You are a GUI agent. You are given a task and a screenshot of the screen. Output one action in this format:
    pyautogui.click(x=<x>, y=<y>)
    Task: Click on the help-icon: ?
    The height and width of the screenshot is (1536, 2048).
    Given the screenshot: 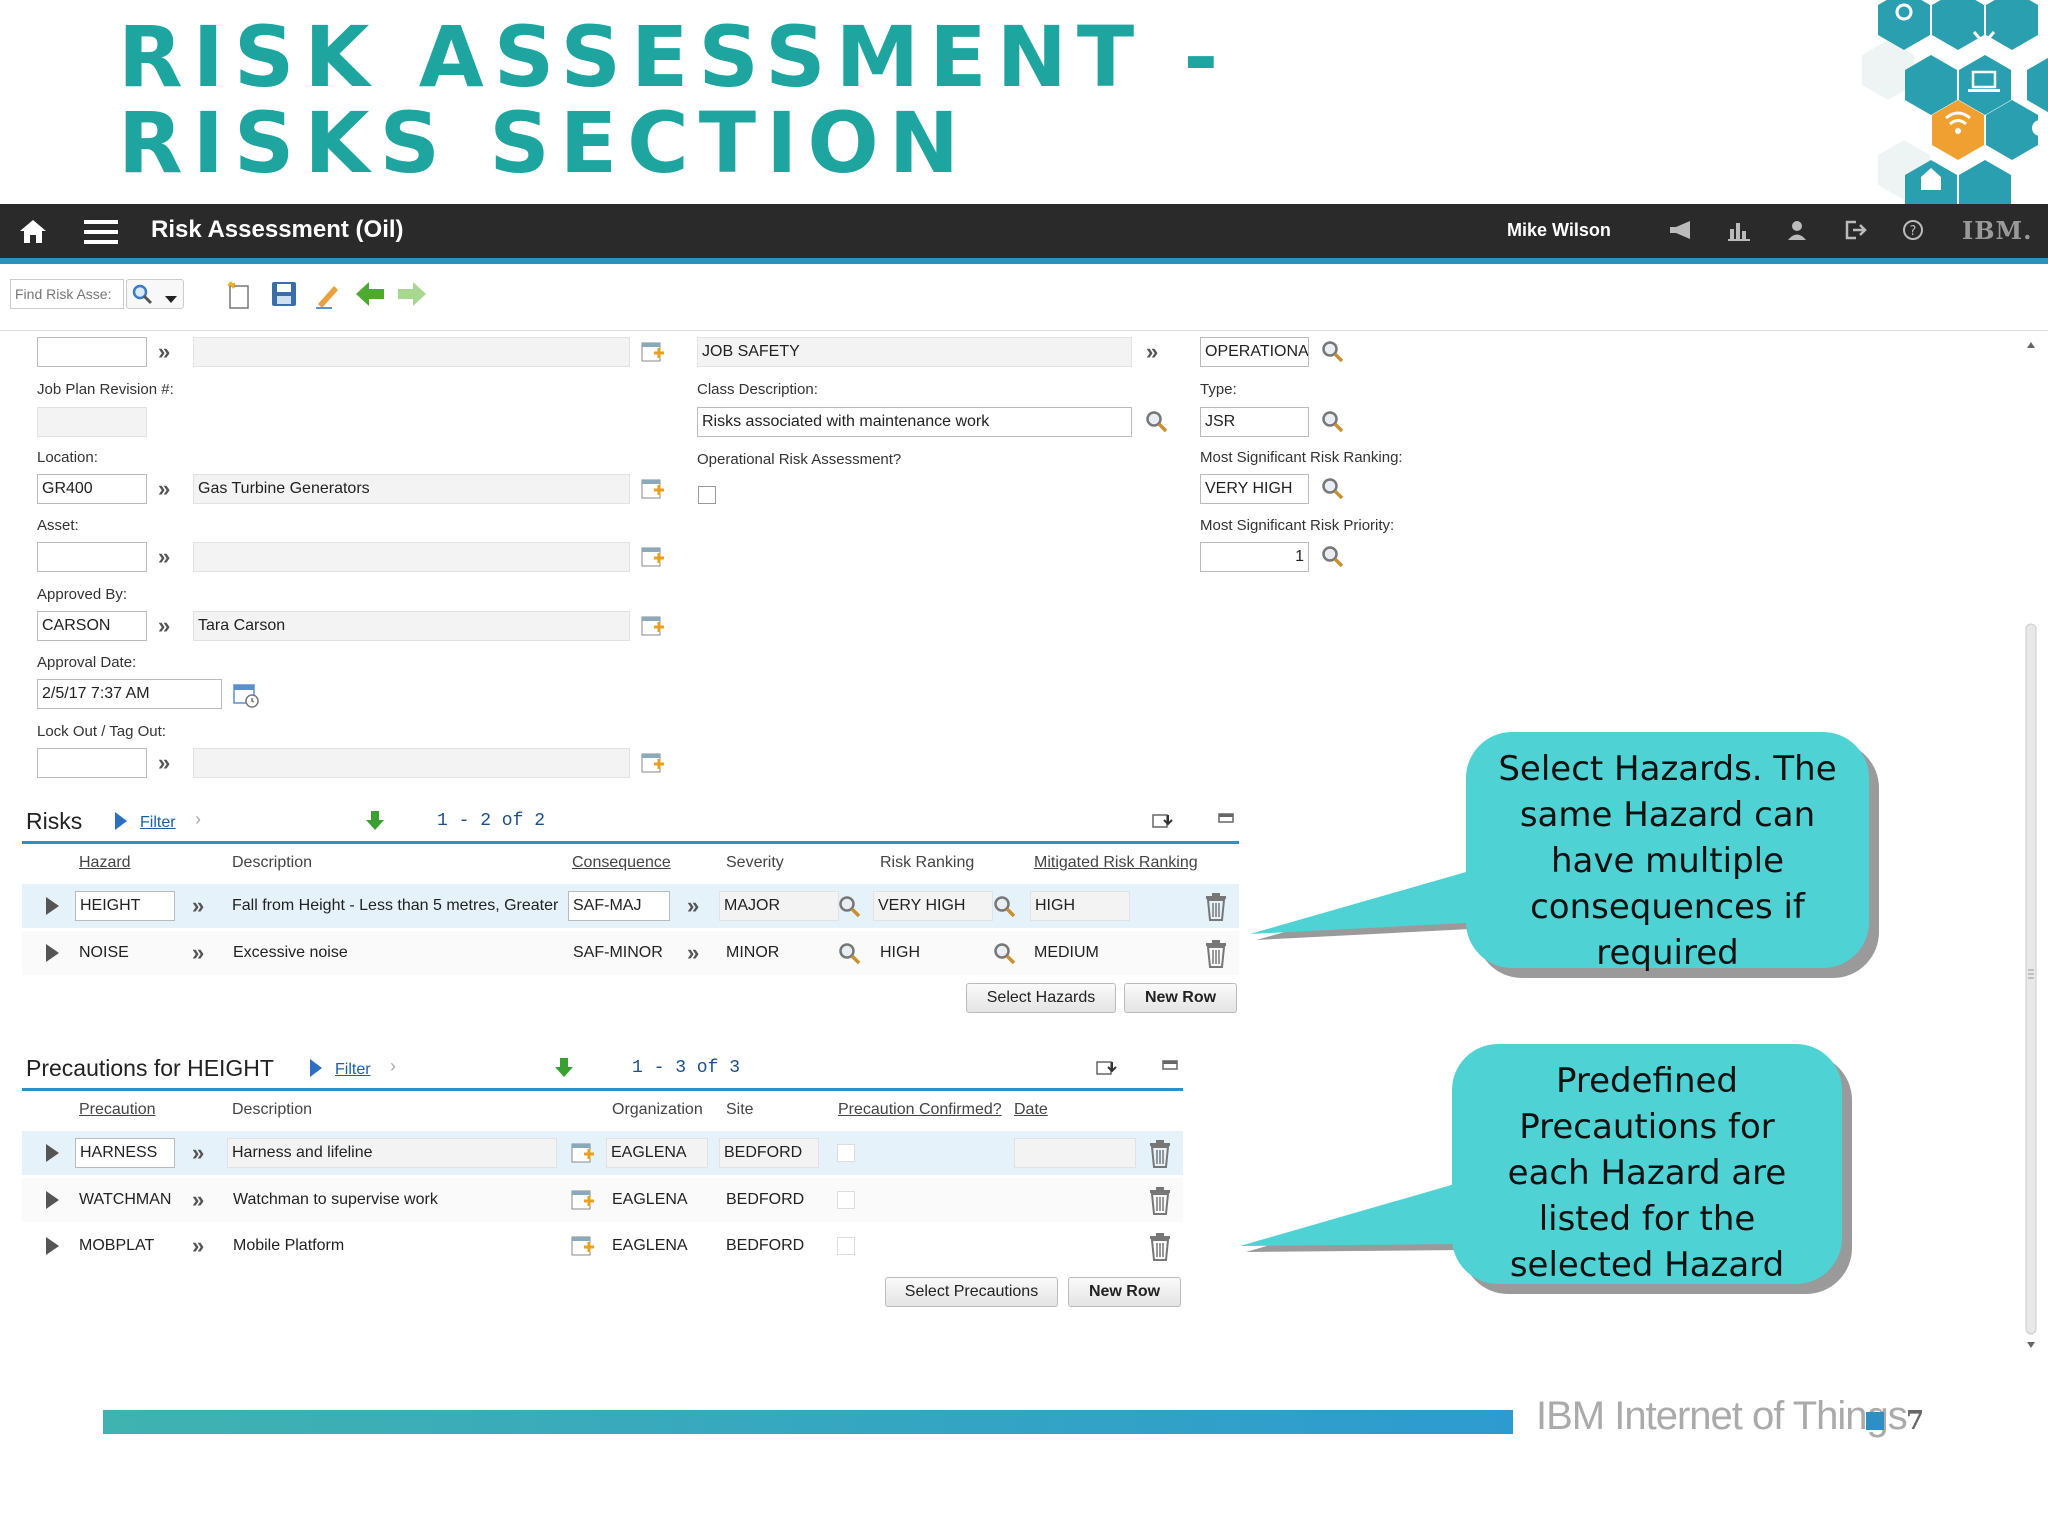 What is the action you would take?
    pyautogui.click(x=1913, y=232)
    